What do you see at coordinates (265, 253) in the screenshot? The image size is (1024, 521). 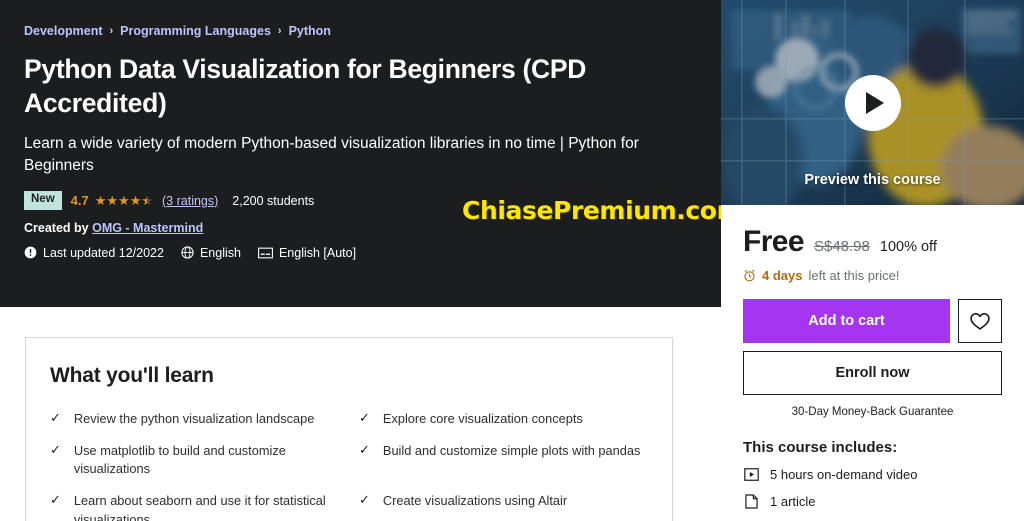 I see `closed-caption-icon` at bounding box center [265, 253].